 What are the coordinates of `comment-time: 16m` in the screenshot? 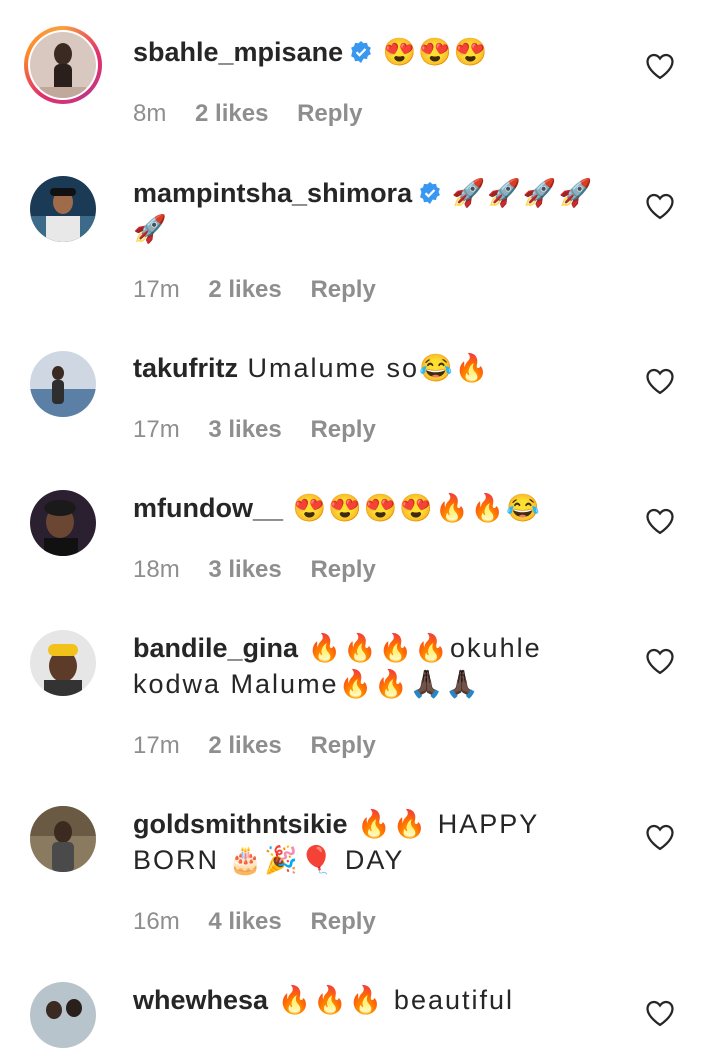 It's located at (156, 921).